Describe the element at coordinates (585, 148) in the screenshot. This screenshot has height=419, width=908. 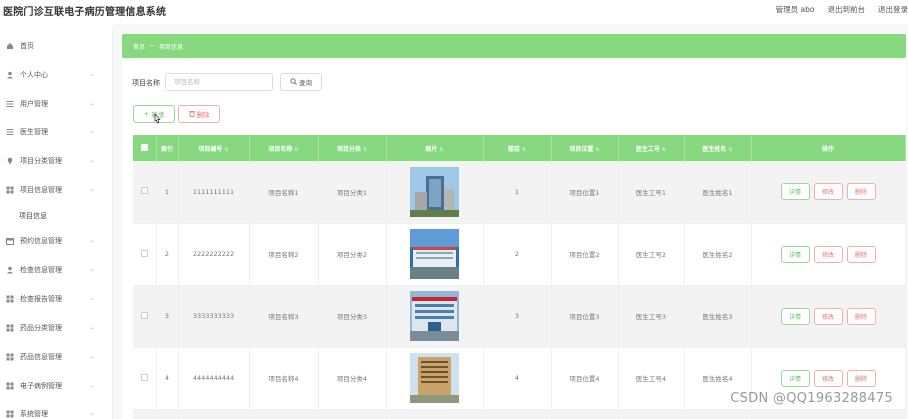
I see `column-header: 项目位置 ⇅` at that location.